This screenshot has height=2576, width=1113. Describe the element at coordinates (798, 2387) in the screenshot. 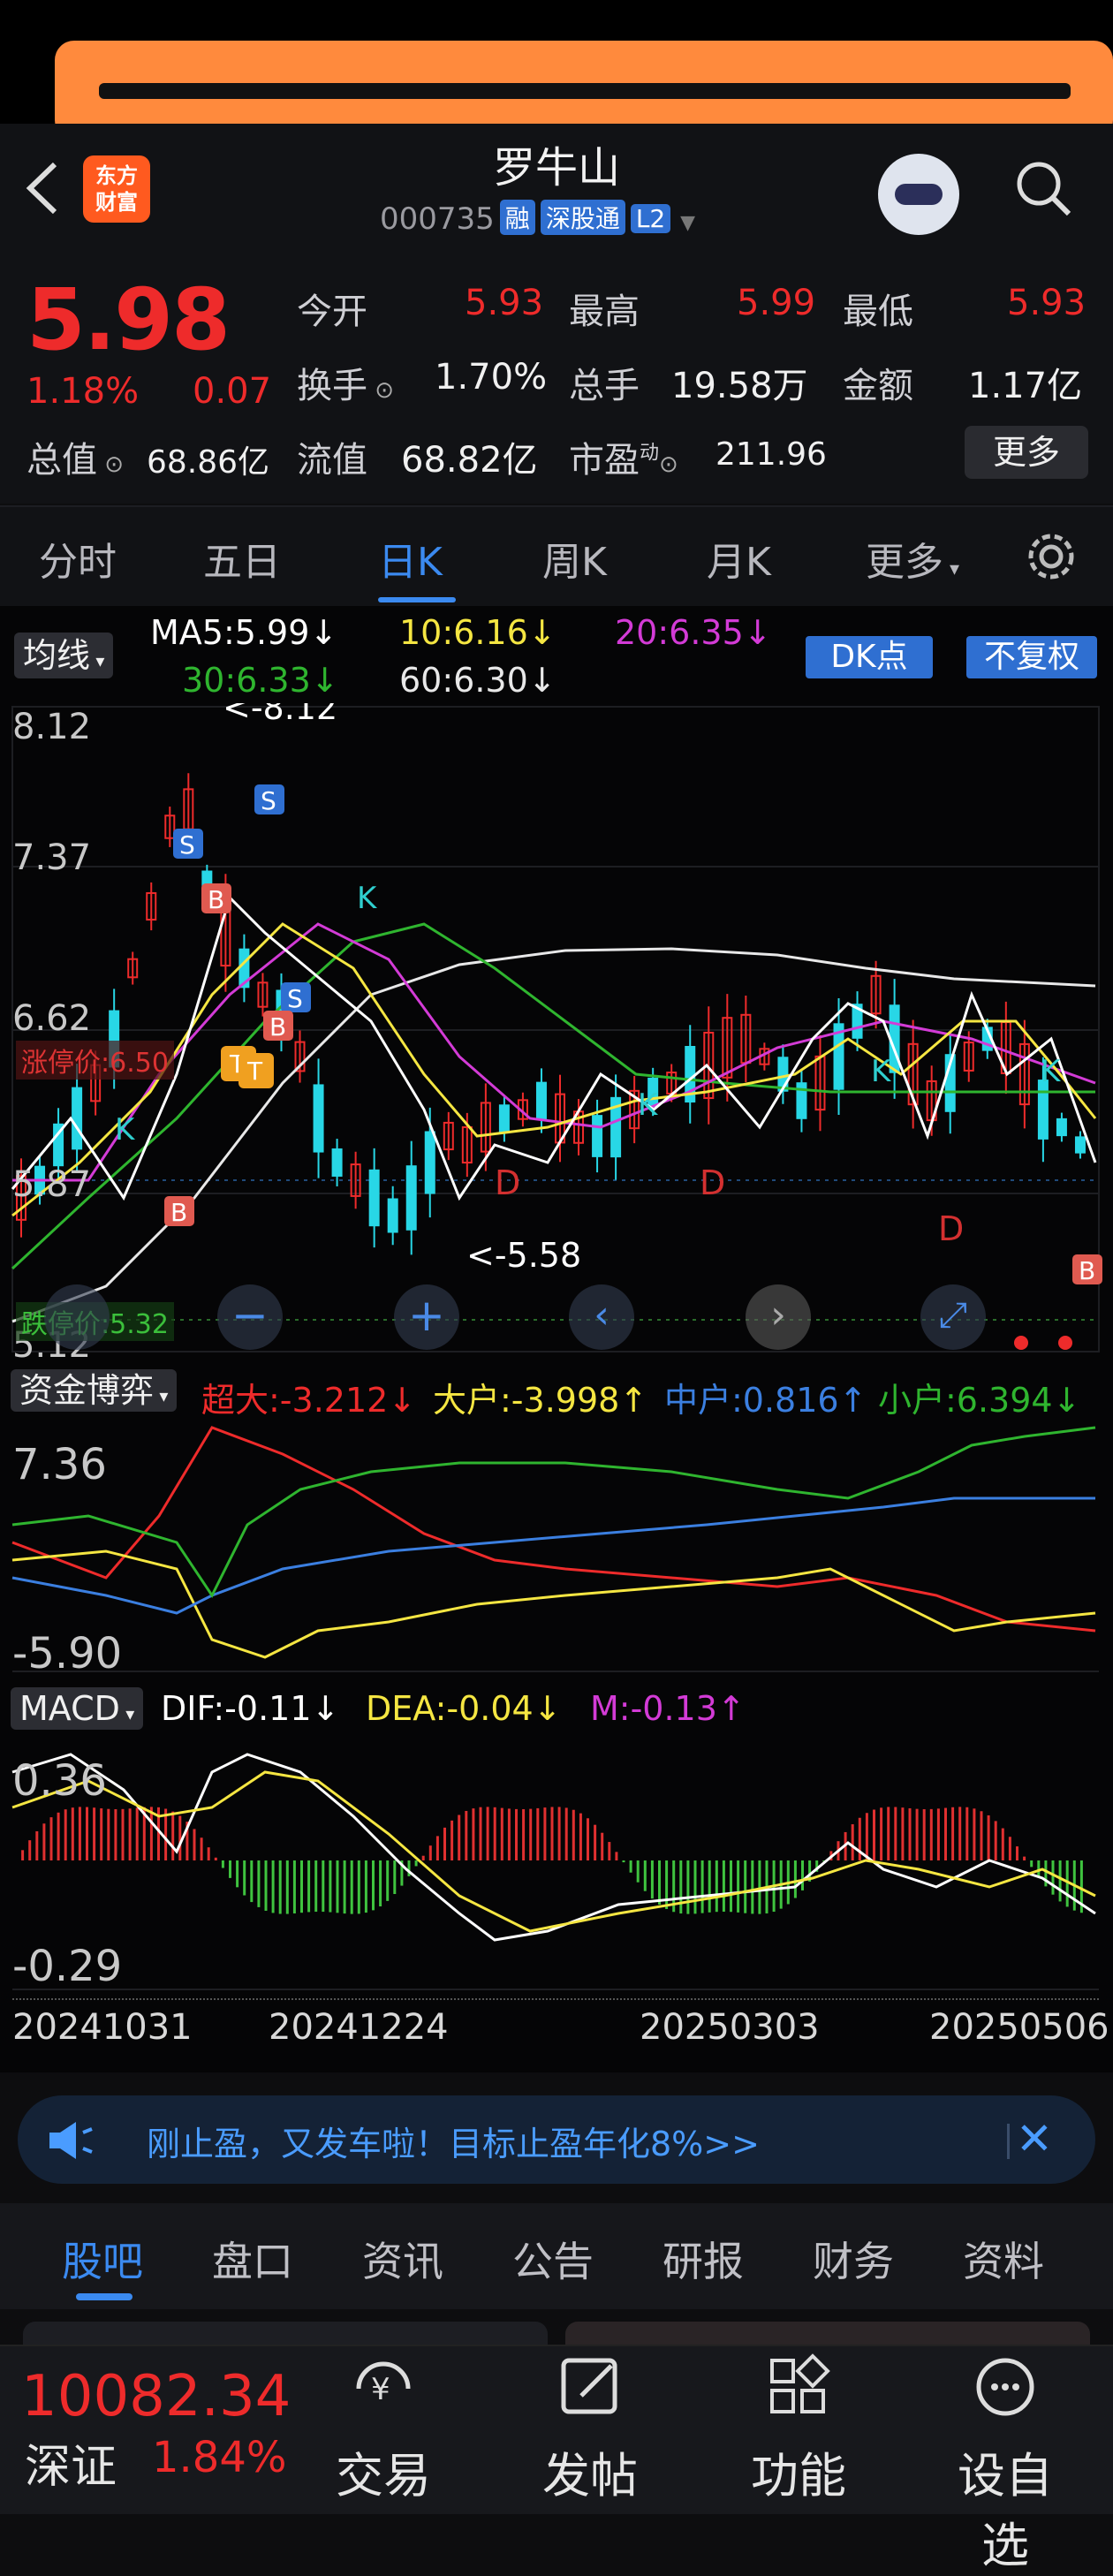

I see `grid-function-icon` at that location.